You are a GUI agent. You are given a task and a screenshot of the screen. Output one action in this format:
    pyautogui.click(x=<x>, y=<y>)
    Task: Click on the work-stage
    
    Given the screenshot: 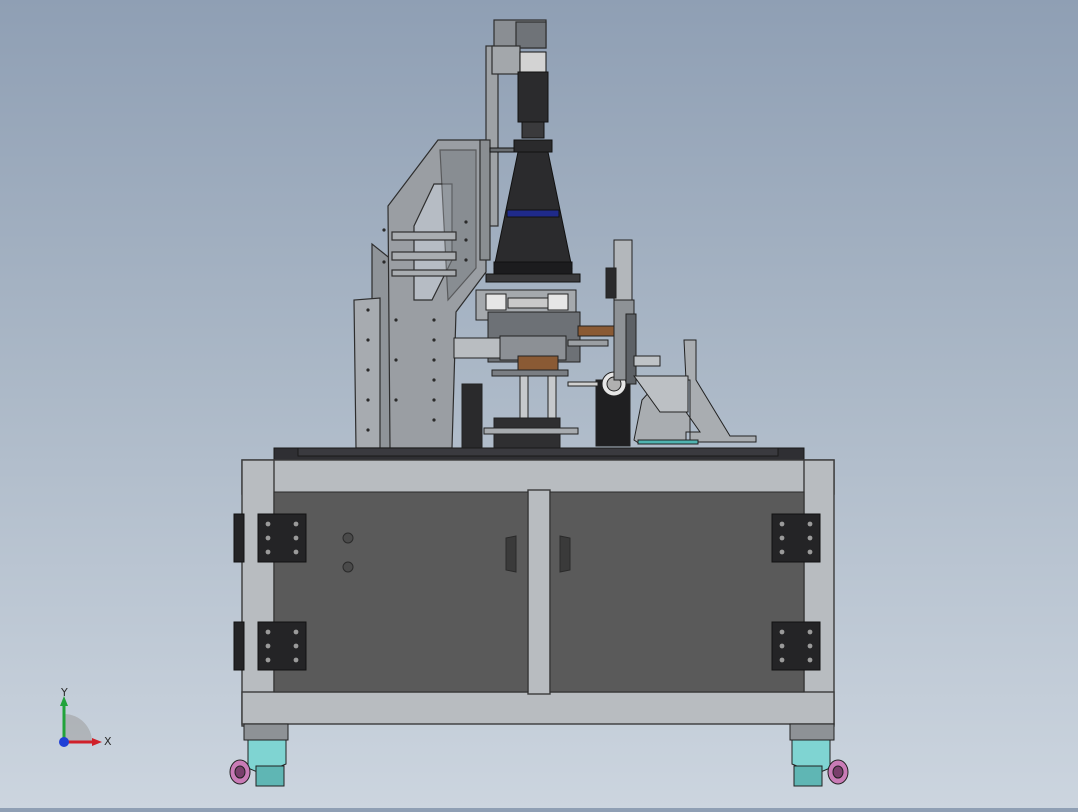 What is the action you would take?
    pyautogui.click(x=542, y=369)
    